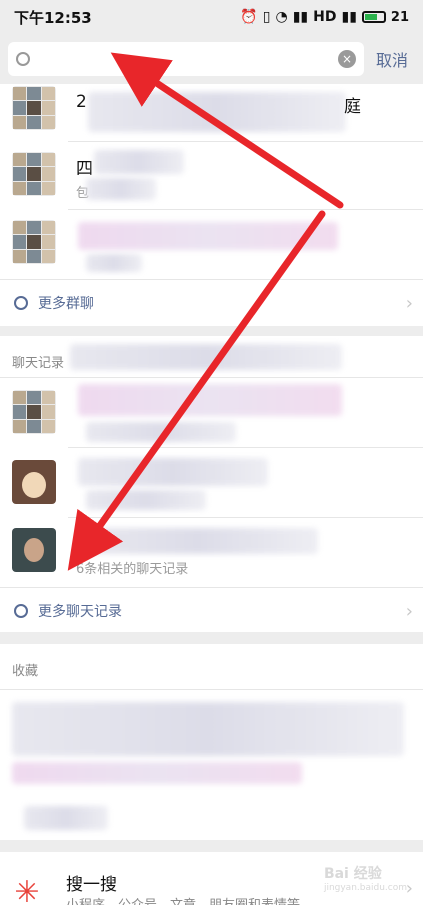  I want to click on row-title-tail: 庭, so click(352, 107).